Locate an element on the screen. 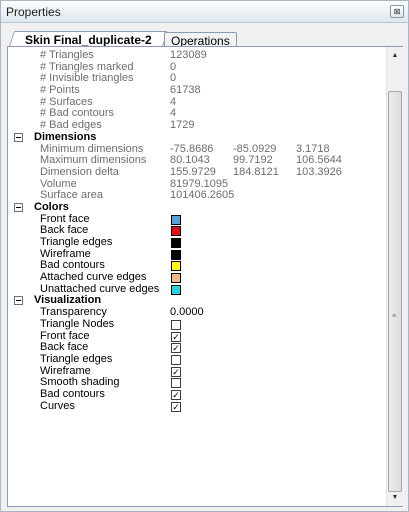  tab-strip: Skin Final_duplicate-2 Operations is located at coordinates (204, 36).